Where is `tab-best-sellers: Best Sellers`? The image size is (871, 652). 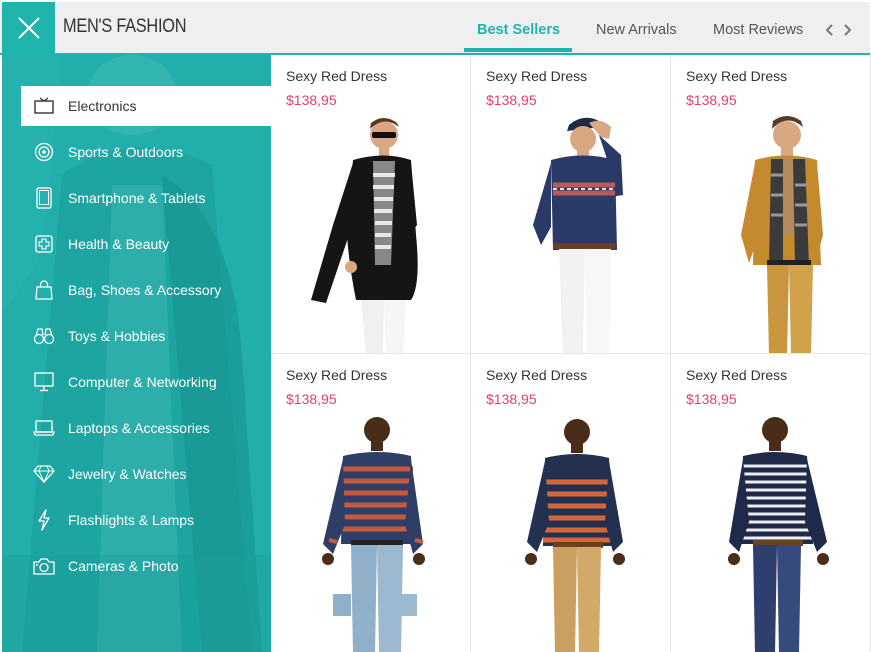 tab-best-sellers: Best Sellers is located at coordinates (518, 30).